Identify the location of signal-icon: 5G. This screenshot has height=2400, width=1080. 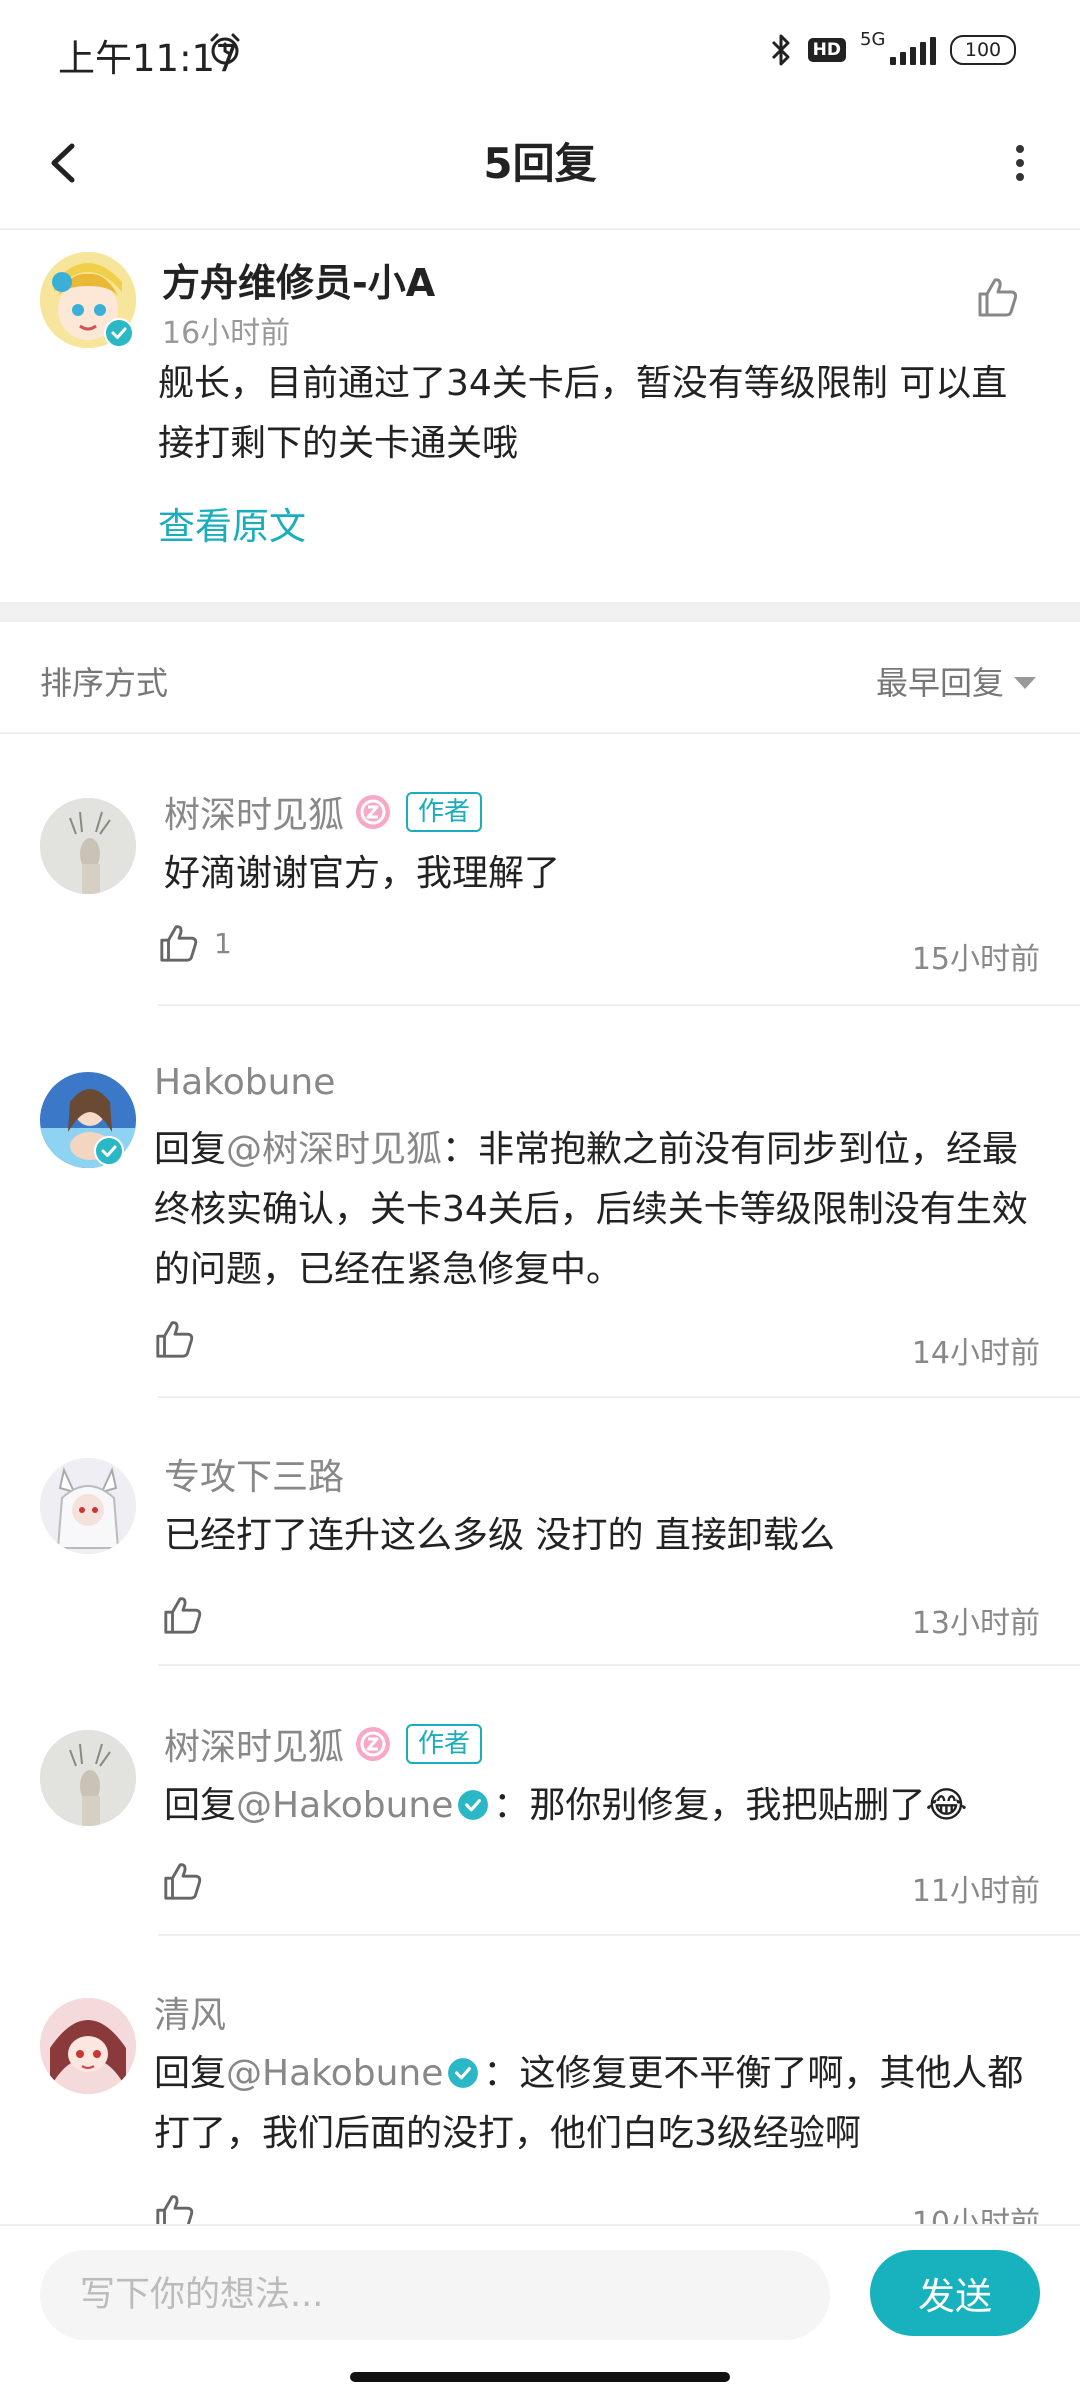
(898, 47).